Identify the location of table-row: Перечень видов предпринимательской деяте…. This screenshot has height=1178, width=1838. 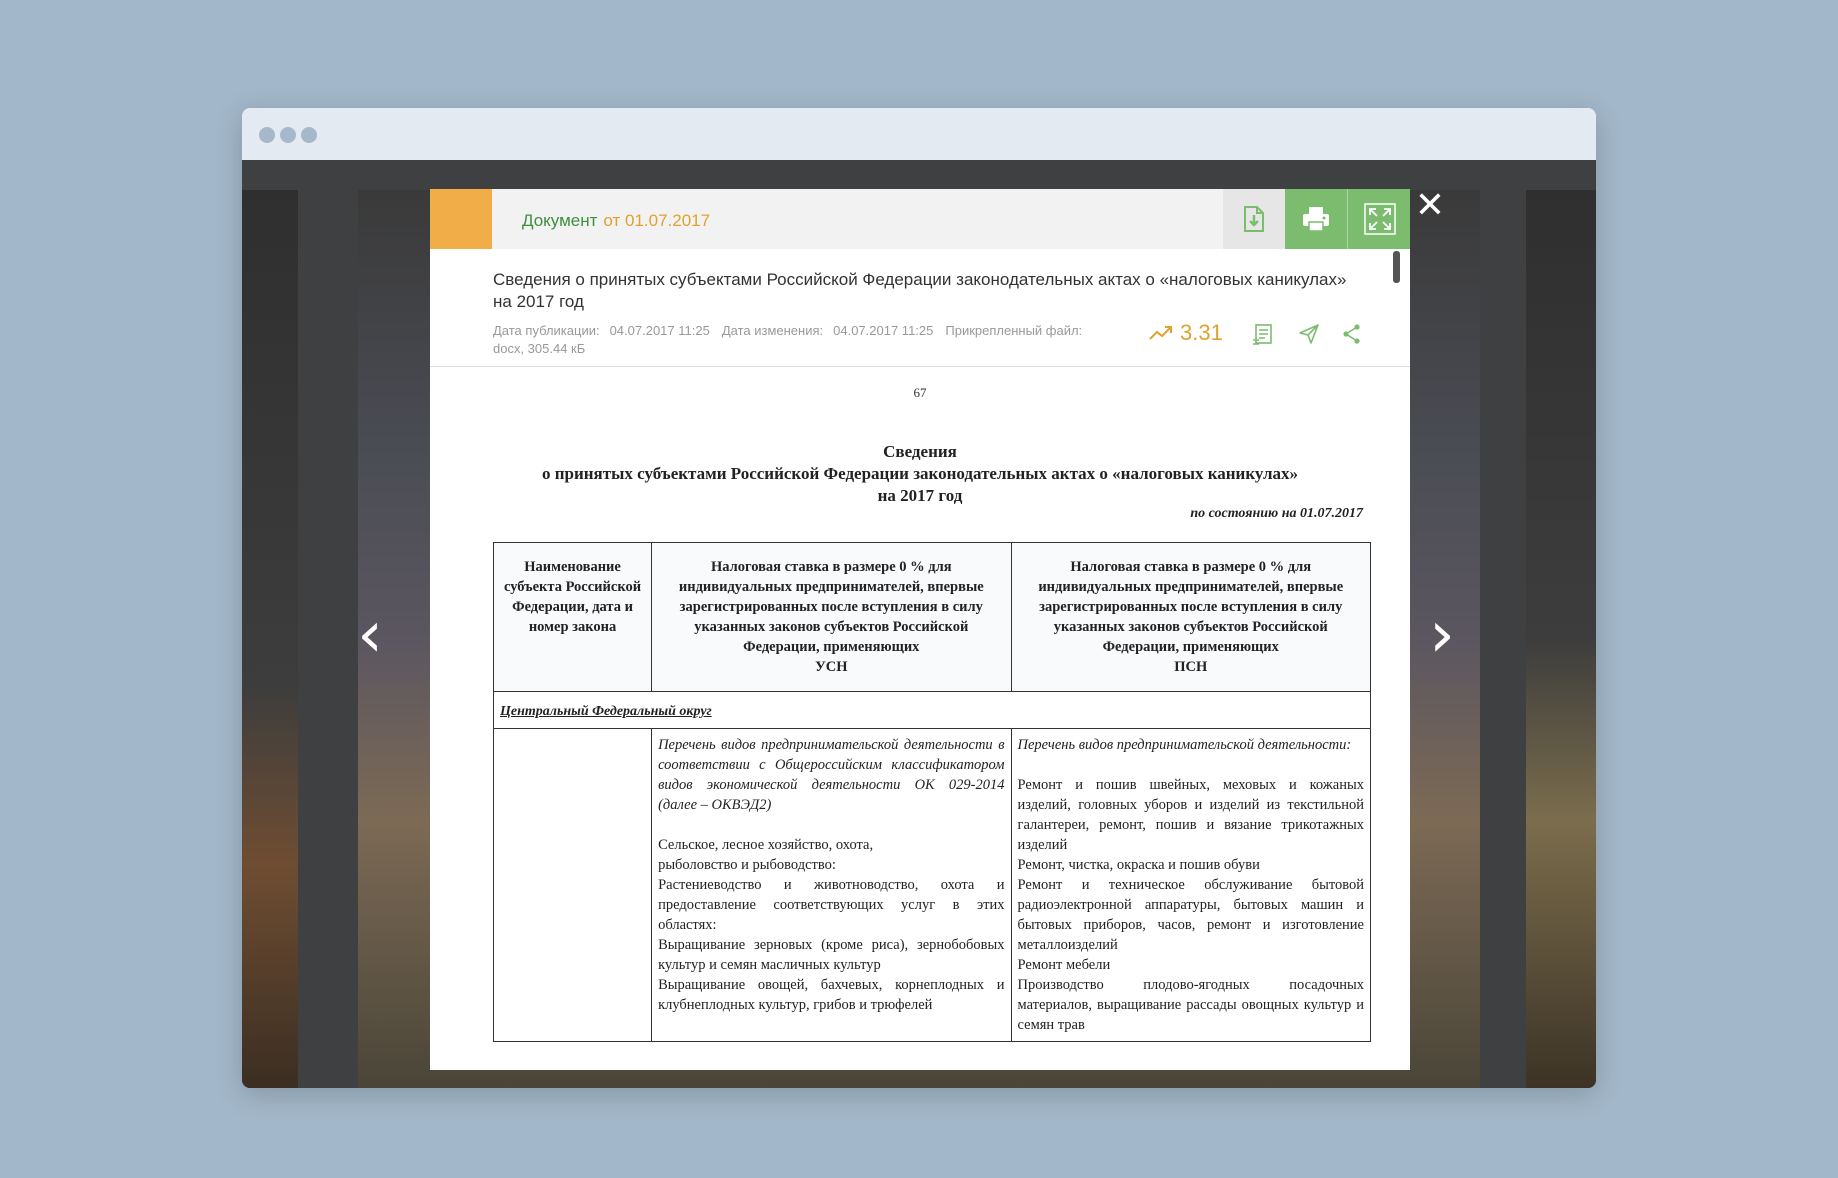
(932, 885).